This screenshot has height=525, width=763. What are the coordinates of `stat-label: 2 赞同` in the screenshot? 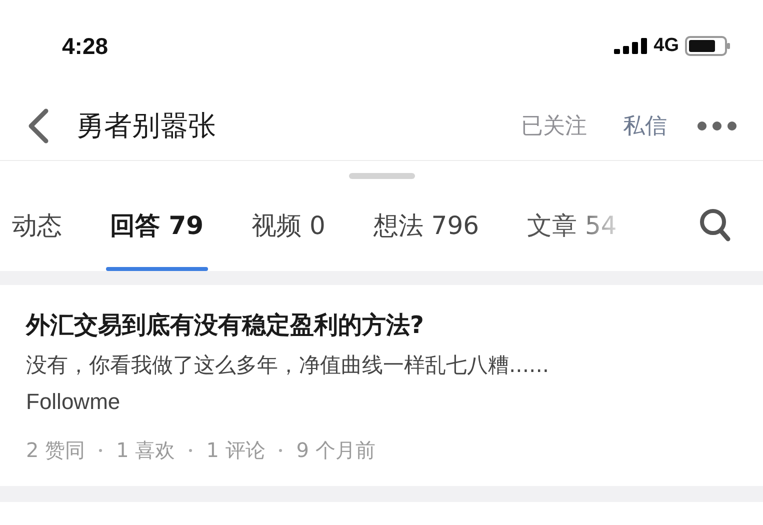 It's located at (56, 450).